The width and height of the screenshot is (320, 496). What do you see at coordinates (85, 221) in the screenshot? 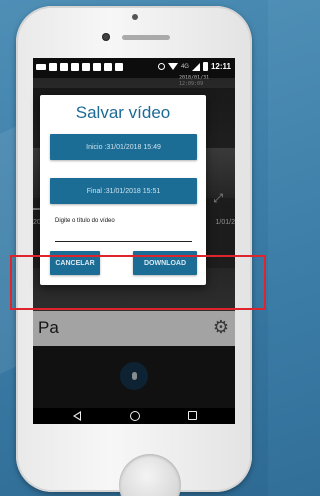
I see `video-title-label: Digite o título do vídeo` at bounding box center [85, 221].